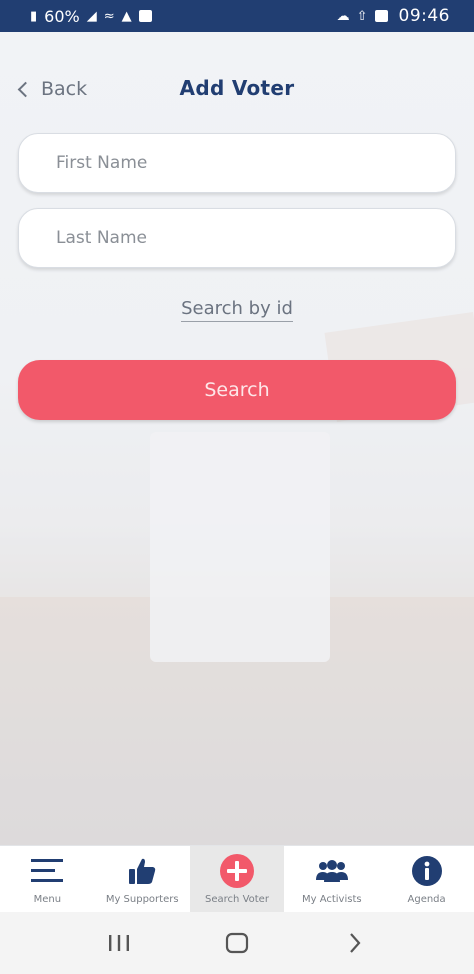  I want to click on app-notification-icon: ☁, so click(343, 16).